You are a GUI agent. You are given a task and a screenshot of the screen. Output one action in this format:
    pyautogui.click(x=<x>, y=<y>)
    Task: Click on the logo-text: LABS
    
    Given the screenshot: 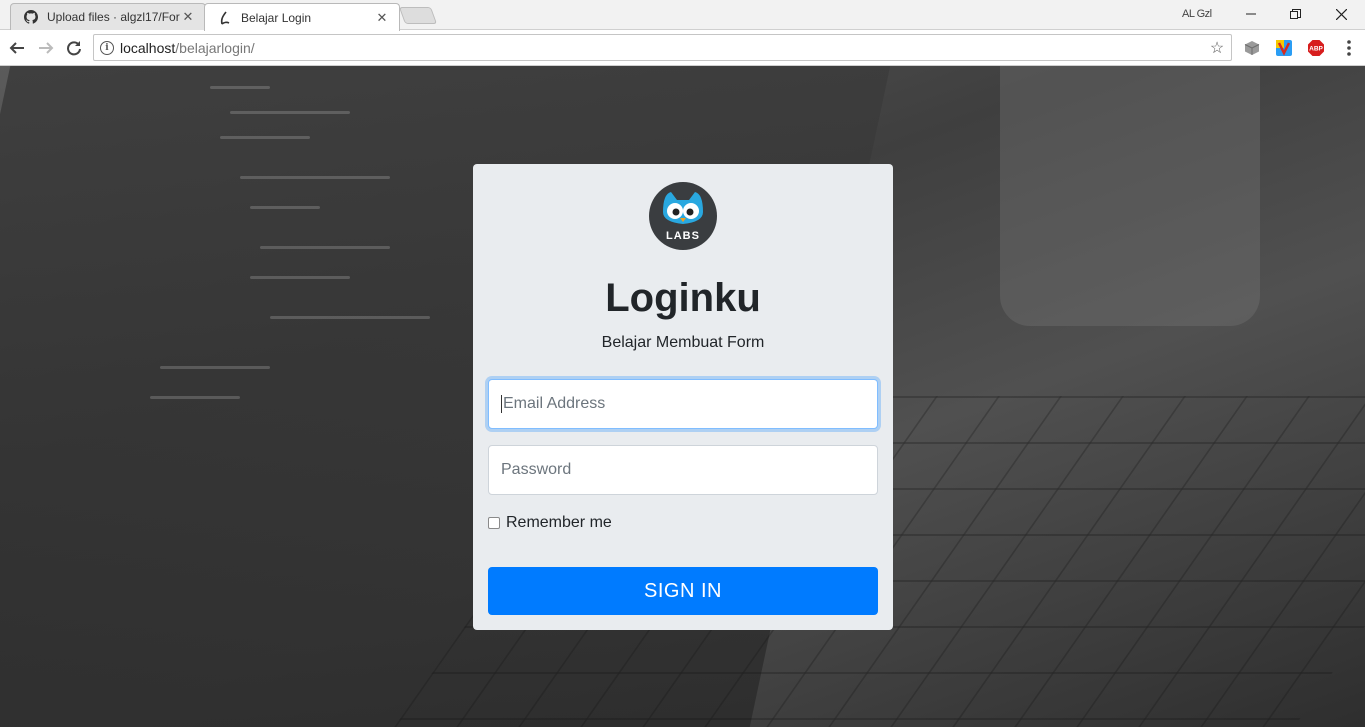 What is the action you would take?
    pyautogui.click(x=683, y=236)
    